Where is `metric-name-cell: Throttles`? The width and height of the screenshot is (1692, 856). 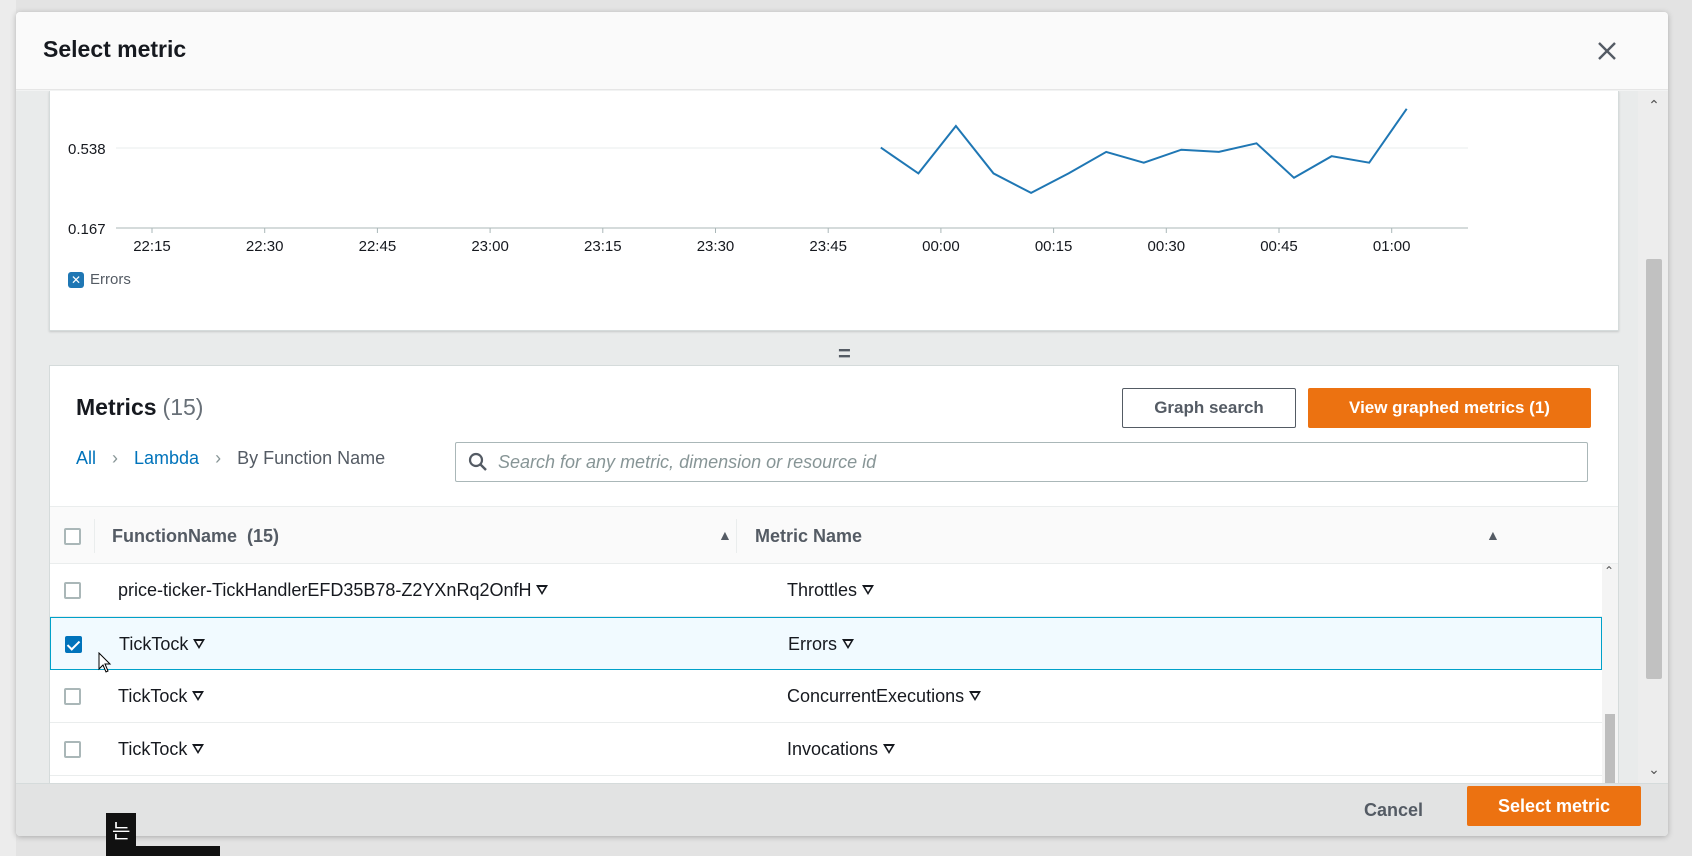
metric-name-cell: Throttles is located at coordinates (831, 590).